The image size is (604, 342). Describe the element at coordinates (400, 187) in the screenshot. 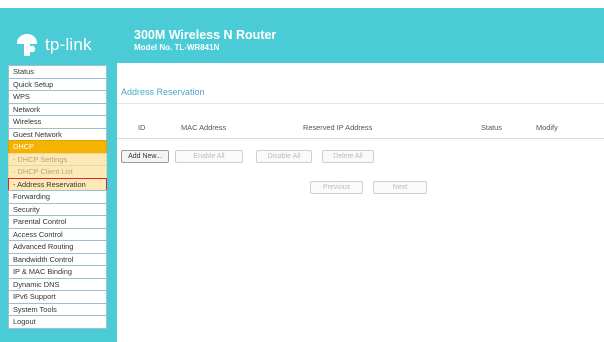

I see `next-button: Next` at that location.